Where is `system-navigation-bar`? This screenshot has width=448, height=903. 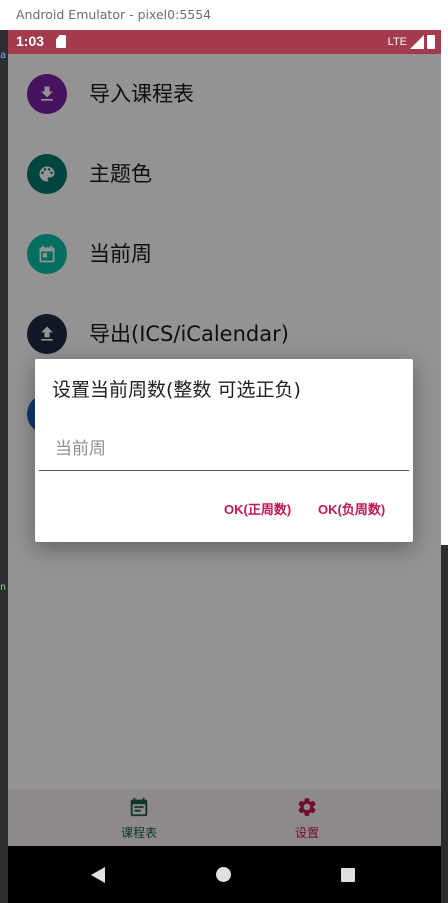 system-navigation-bar is located at coordinates (224, 874).